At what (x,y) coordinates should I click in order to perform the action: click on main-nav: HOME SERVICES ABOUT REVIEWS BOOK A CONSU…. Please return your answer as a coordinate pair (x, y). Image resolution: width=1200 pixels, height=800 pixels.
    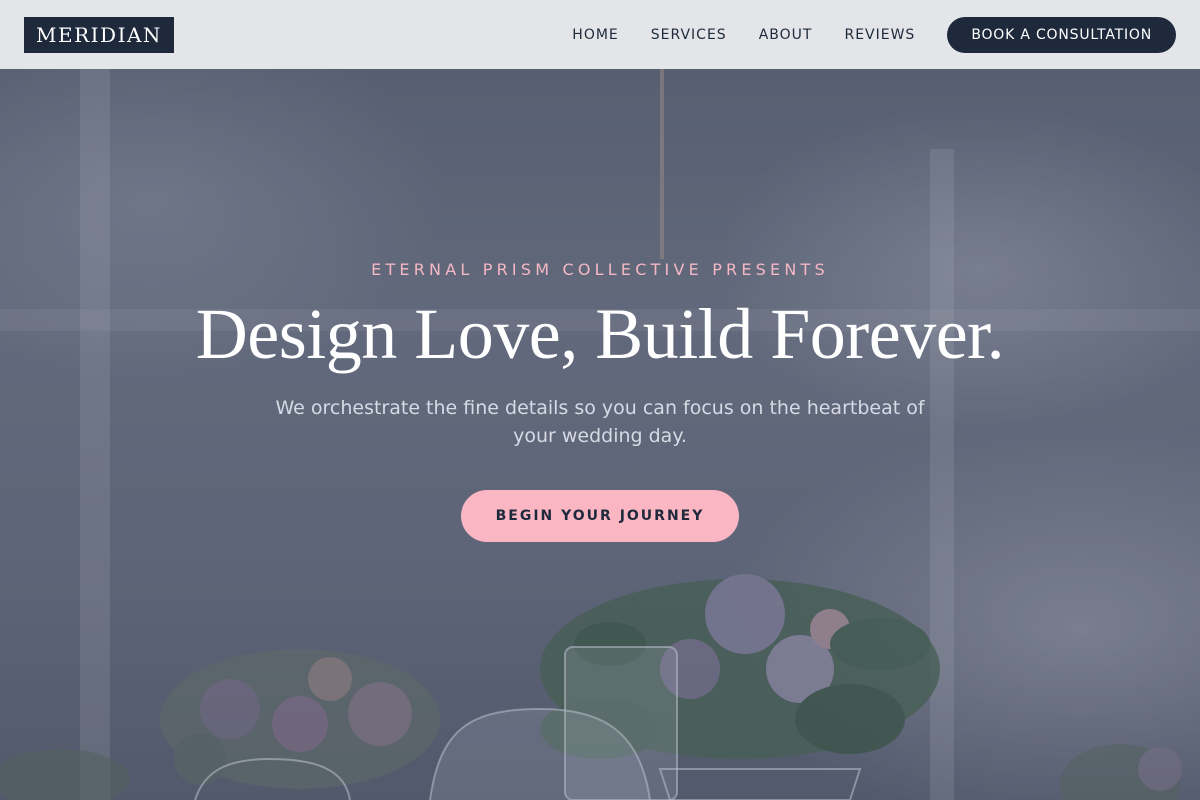
    Looking at the image, I should click on (874, 34).